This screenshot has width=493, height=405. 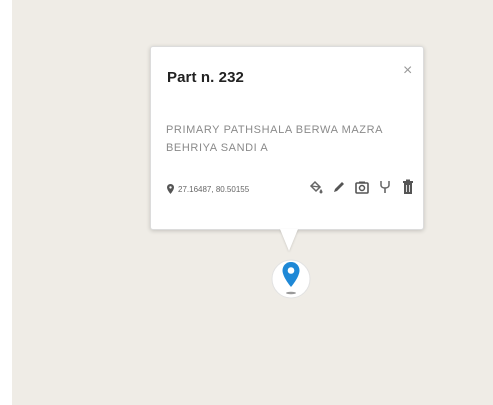 What do you see at coordinates (316, 187) in the screenshot?
I see `paint-bucket-icon` at bounding box center [316, 187].